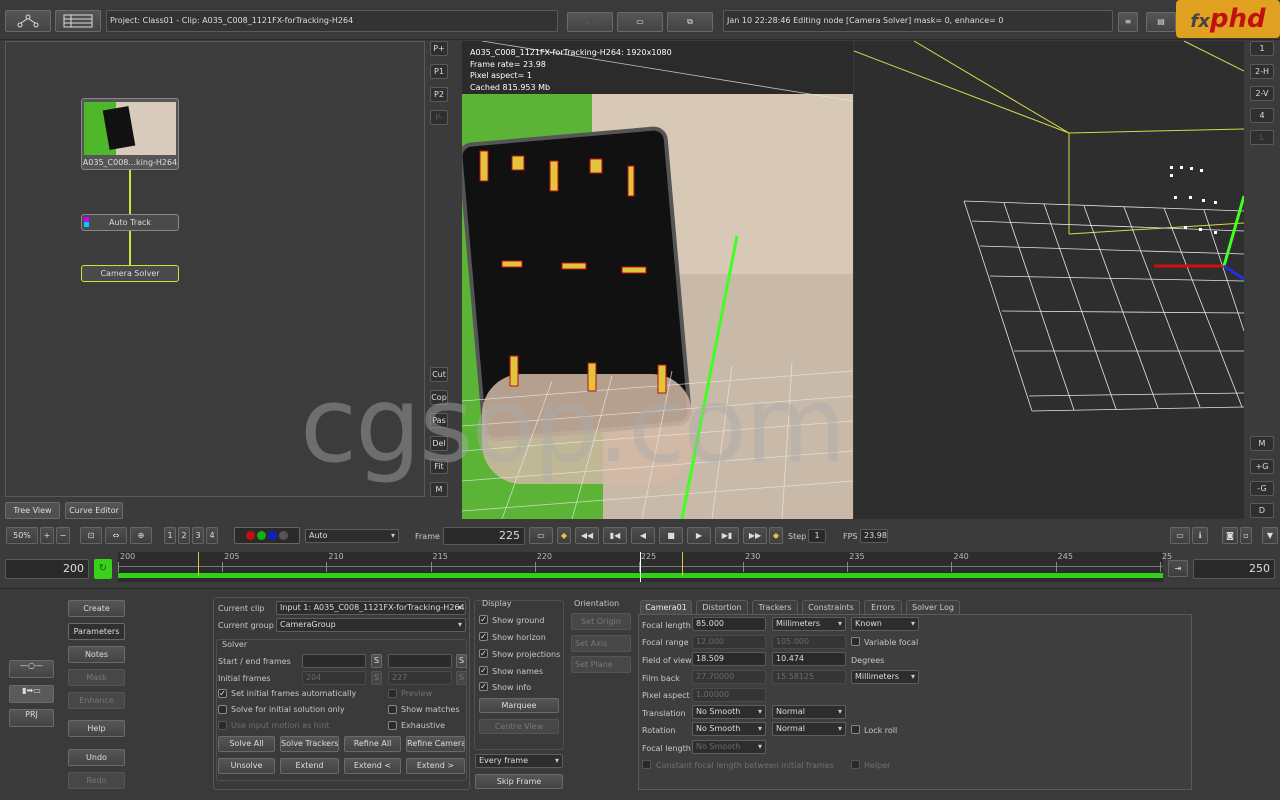  What do you see at coordinates (130, 134) in the screenshot?
I see `clip-node: A035_C008...king-H264` at bounding box center [130, 134].